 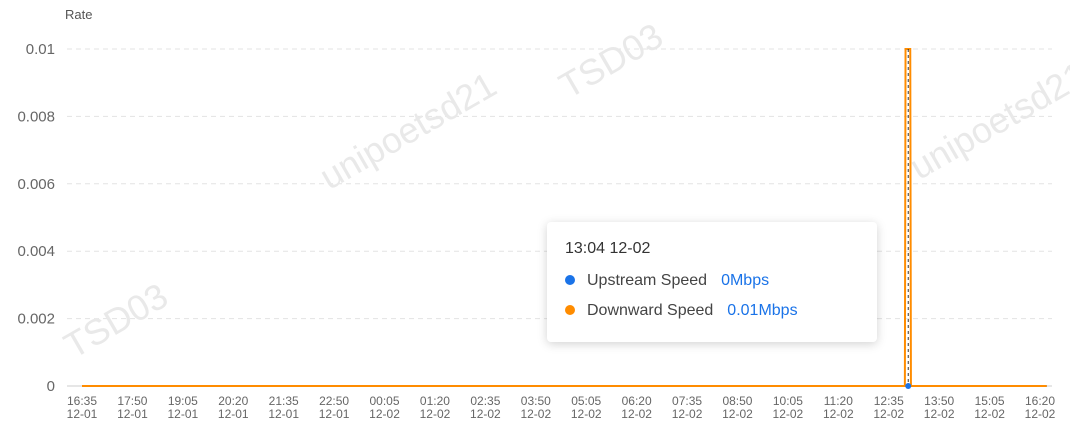 I want to click on y-tick-label: 0.008, so click(x=36, y=116).